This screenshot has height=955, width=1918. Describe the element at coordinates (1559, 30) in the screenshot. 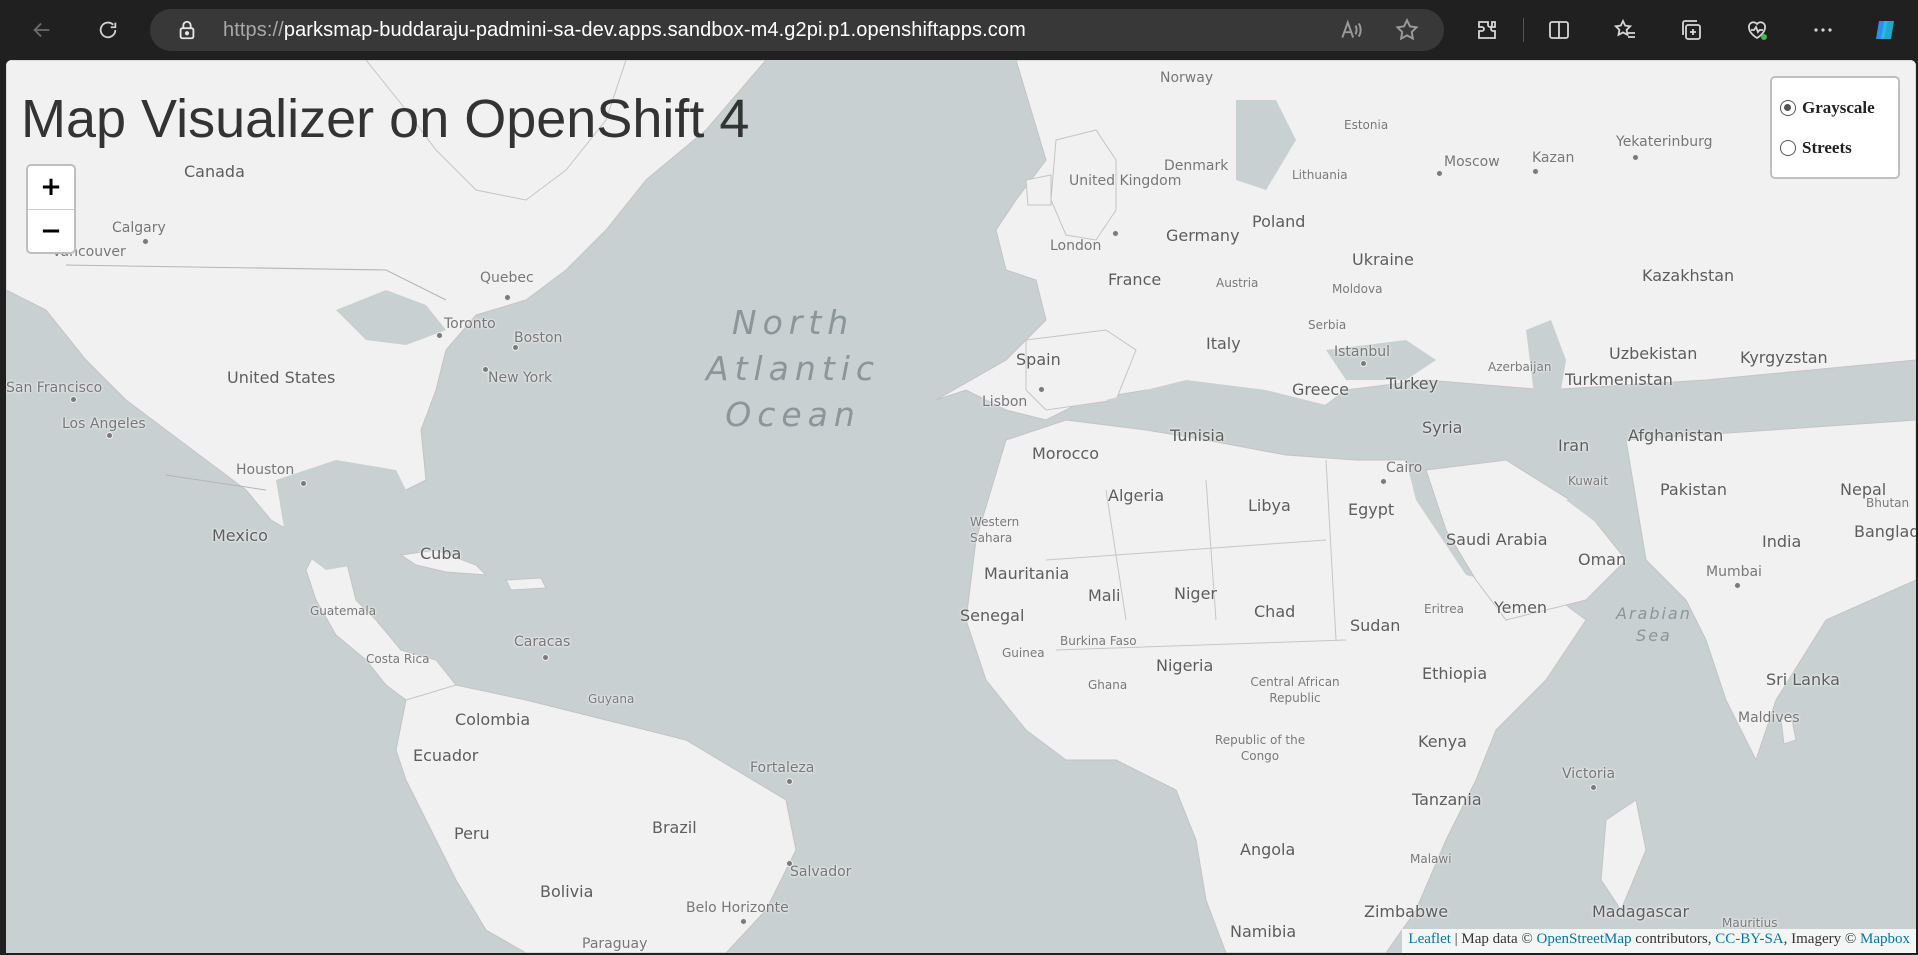

I see `split-screen-icon` at that location.